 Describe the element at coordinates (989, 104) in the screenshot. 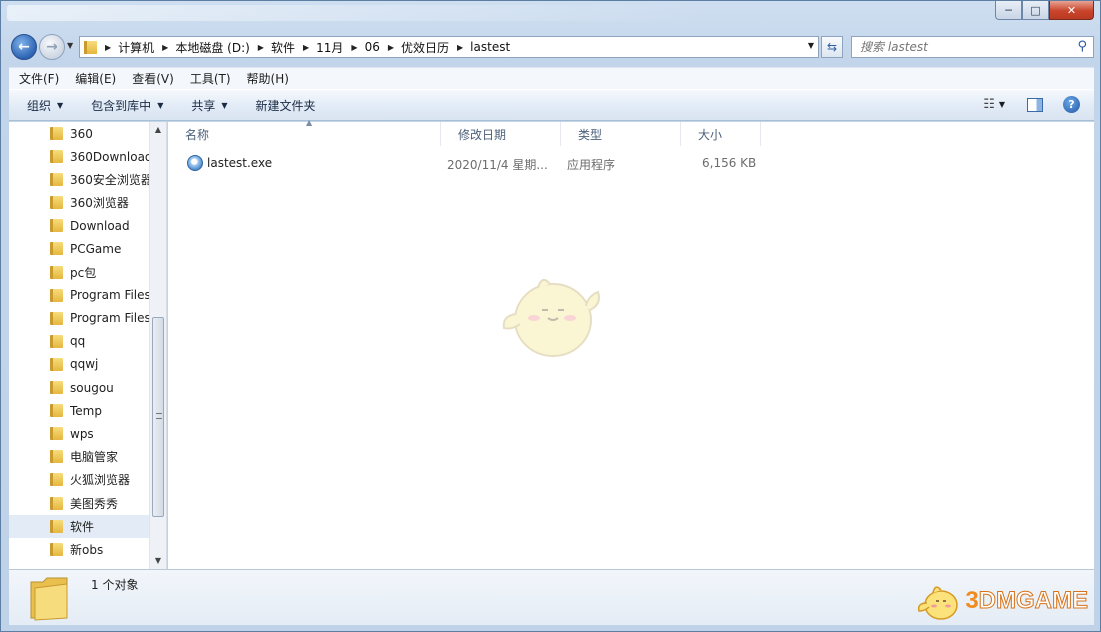

I see `view-options-icon: ☷` at that location.